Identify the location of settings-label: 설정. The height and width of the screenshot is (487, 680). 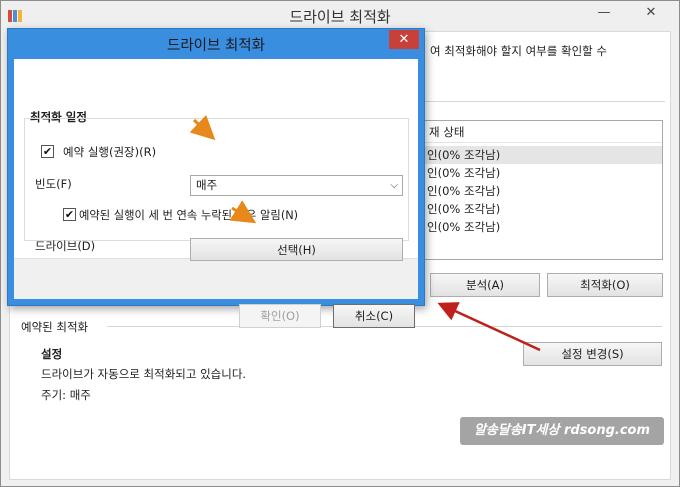
(52, 354).